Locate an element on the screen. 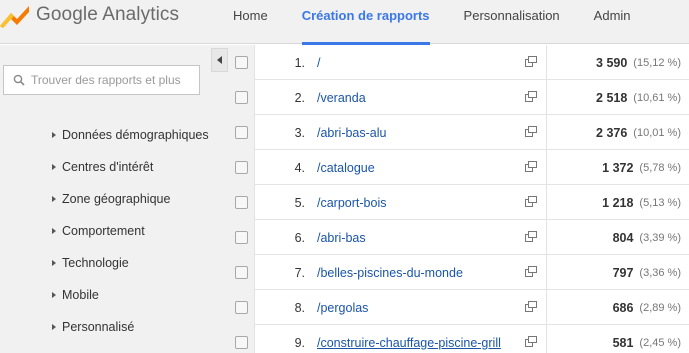  metric-value: 2 518 is located at coordinates (612, 97).